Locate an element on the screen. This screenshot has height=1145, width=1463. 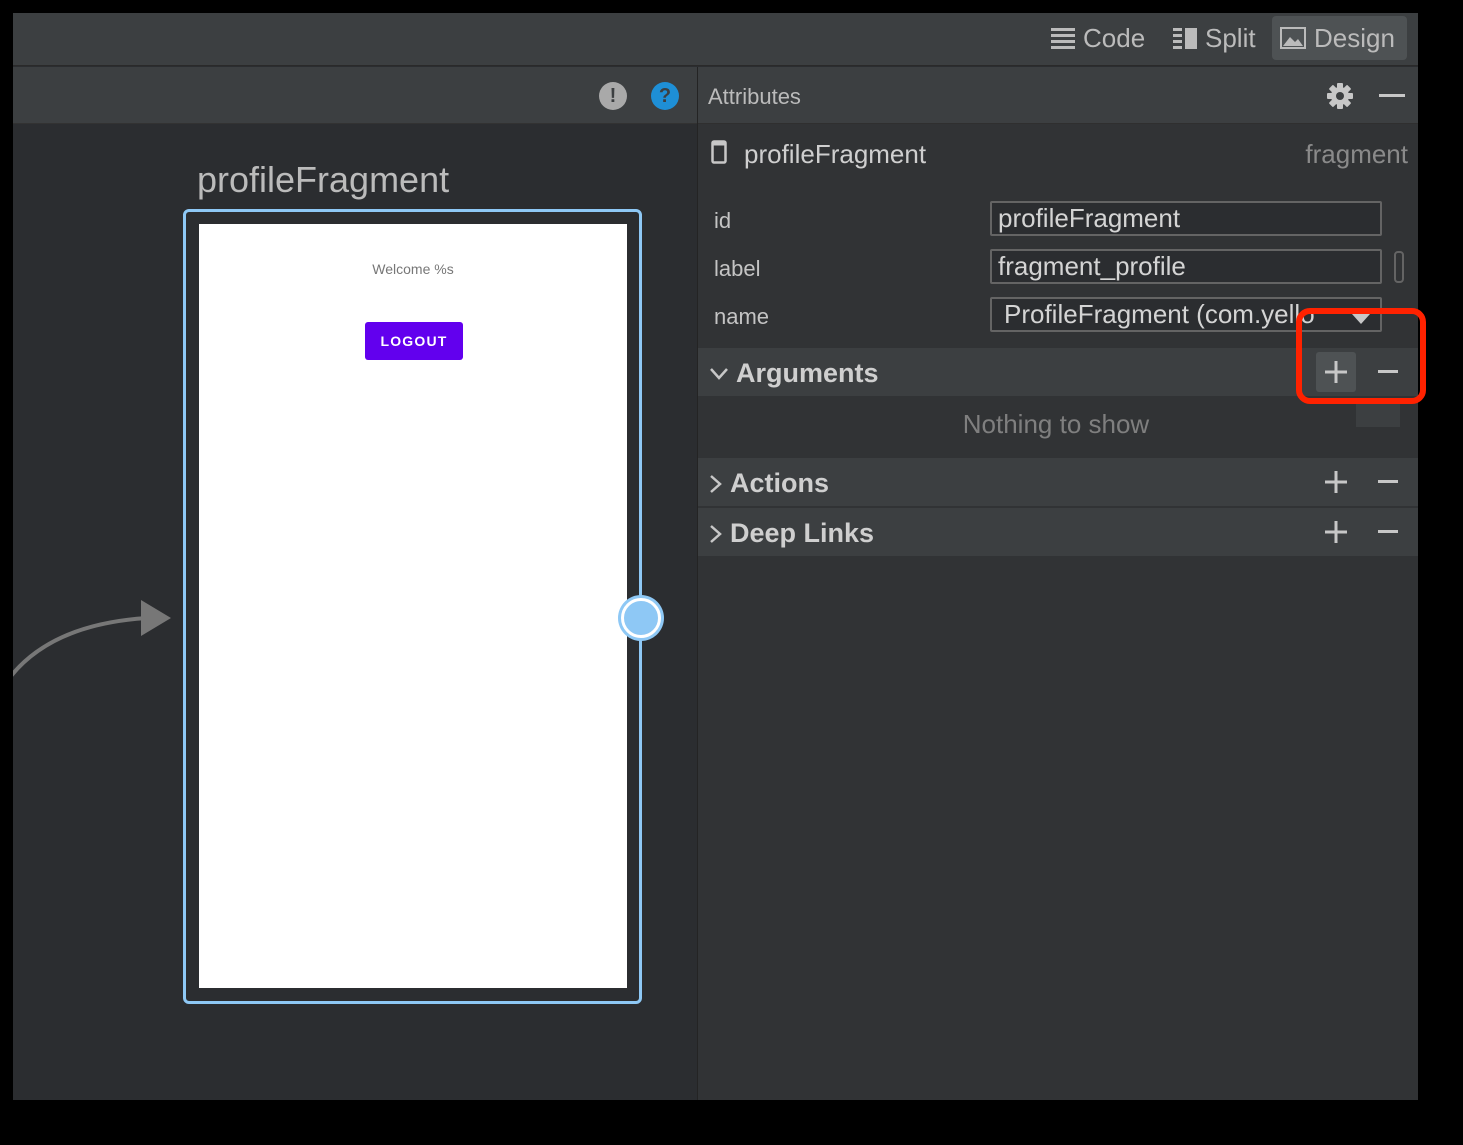
split-mode-button: Split is located at coordinates (1214, 38).